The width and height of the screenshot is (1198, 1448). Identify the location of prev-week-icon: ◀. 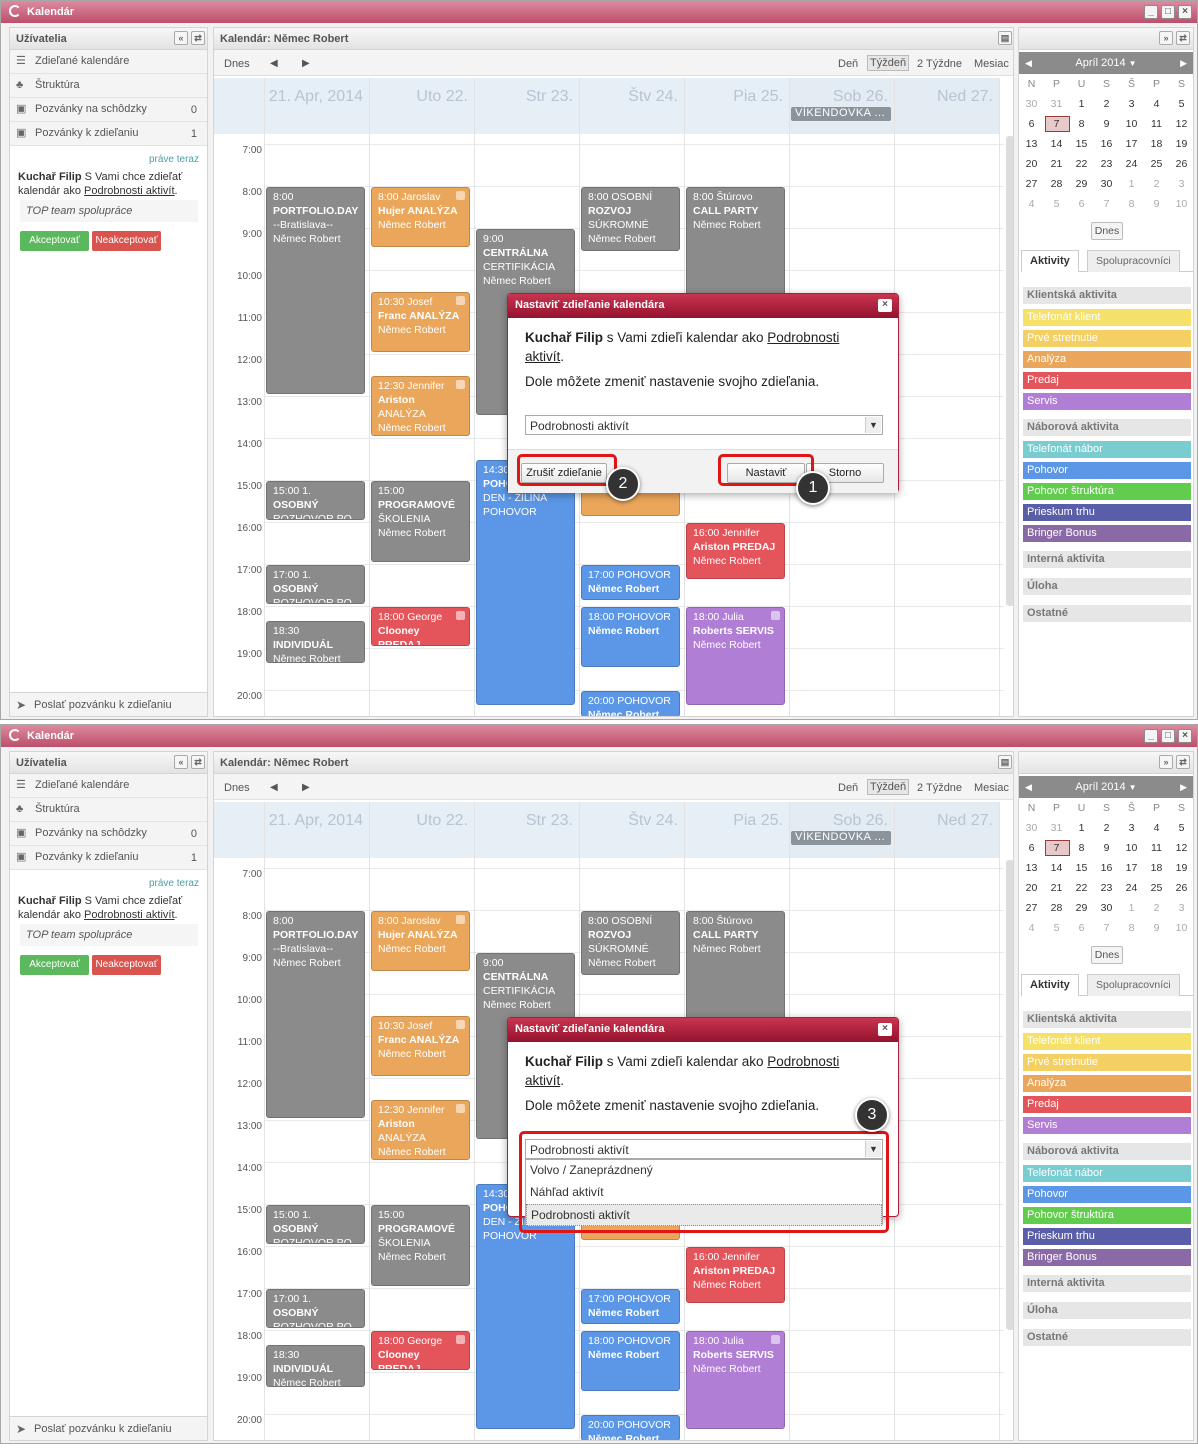
(274, 787).